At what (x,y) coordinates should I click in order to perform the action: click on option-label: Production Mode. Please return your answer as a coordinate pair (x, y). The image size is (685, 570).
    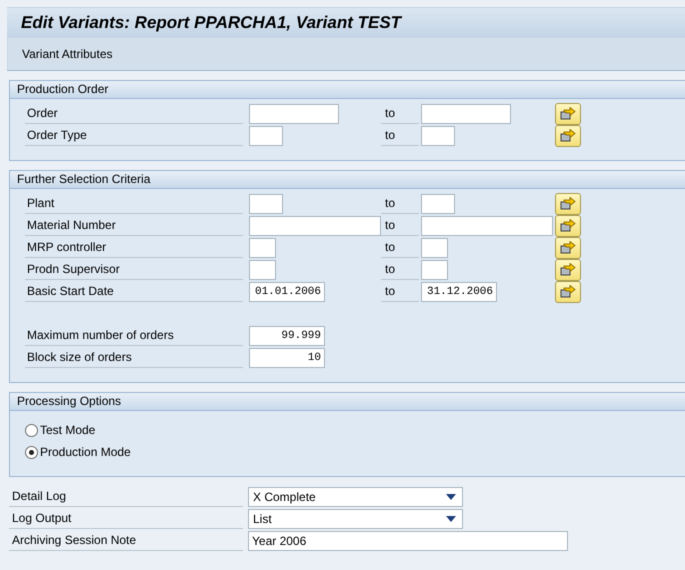
    Looking at the image, I should click on (85, 452).